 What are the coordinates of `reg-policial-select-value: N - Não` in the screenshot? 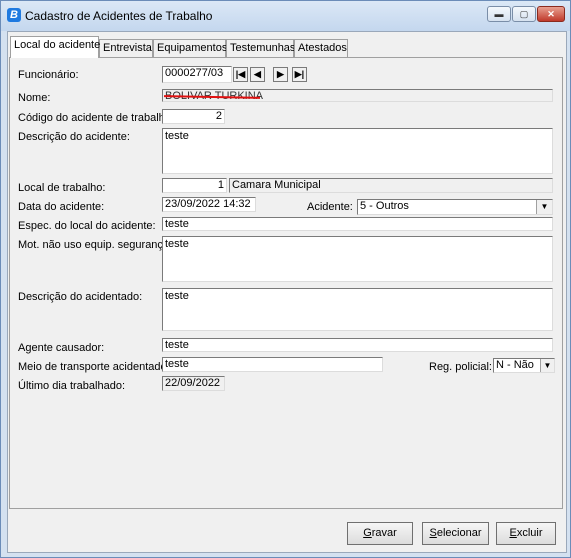 It's located at (515, 365).